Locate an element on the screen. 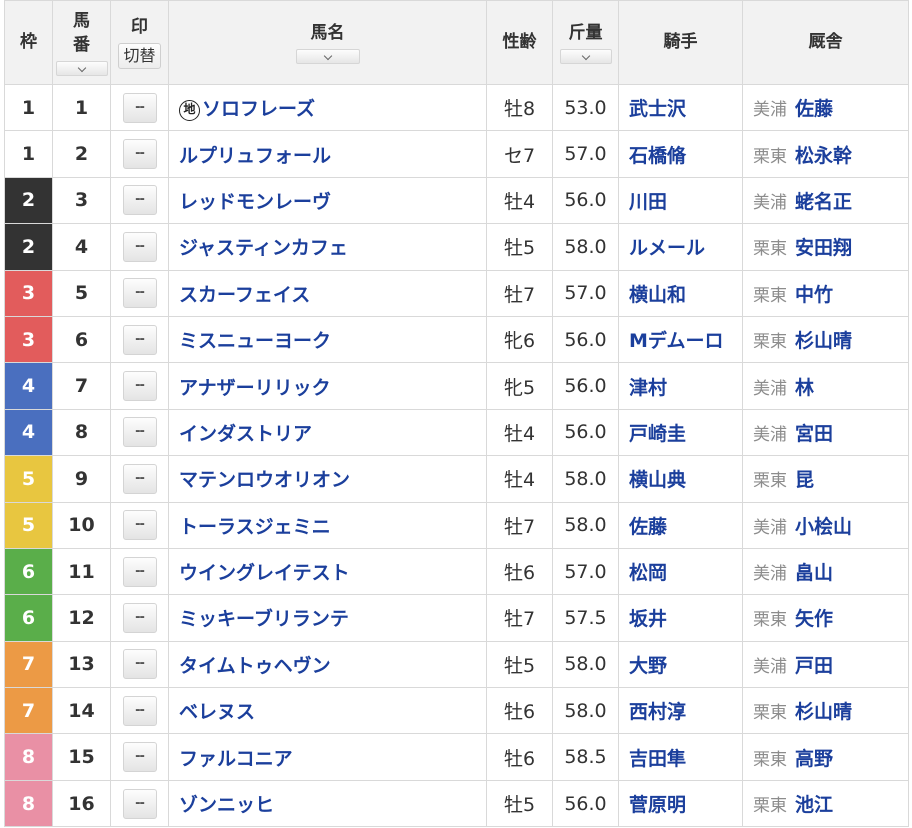 The image size is (912, 828). jockey-cell: 石橋脩 is located at coordinates (680, 154).